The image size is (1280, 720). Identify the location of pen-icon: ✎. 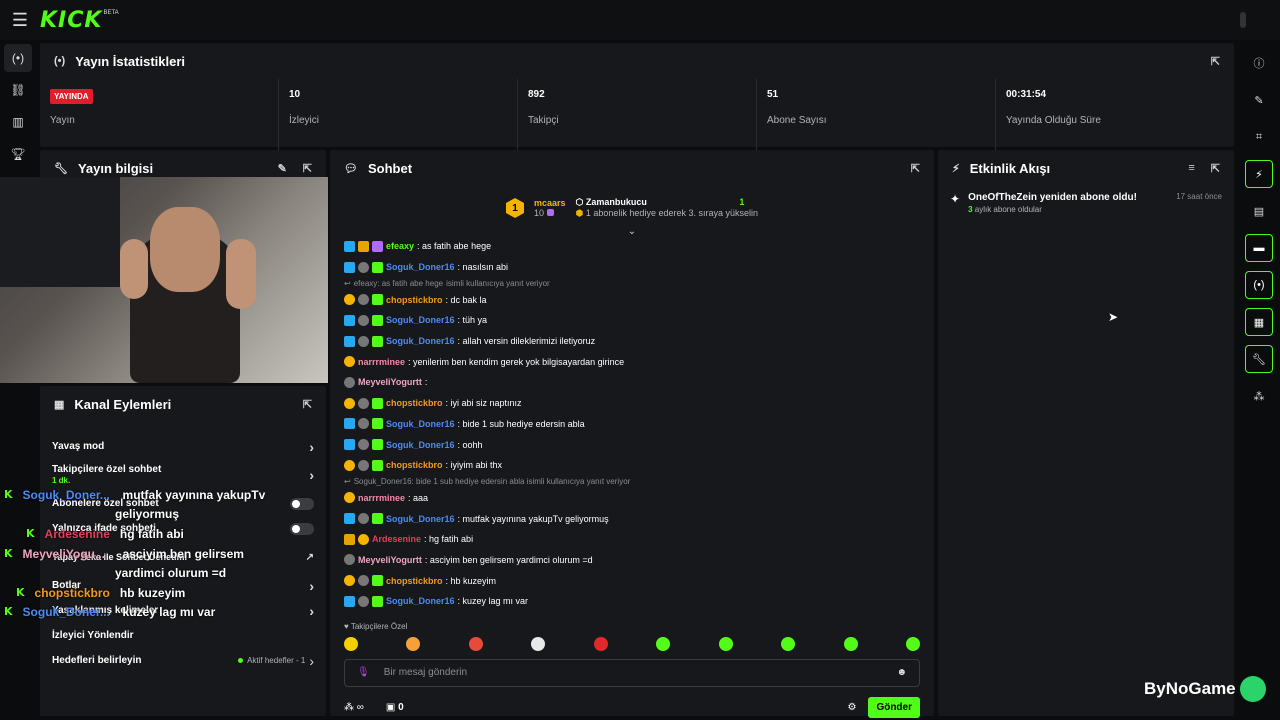
(1259, 100).